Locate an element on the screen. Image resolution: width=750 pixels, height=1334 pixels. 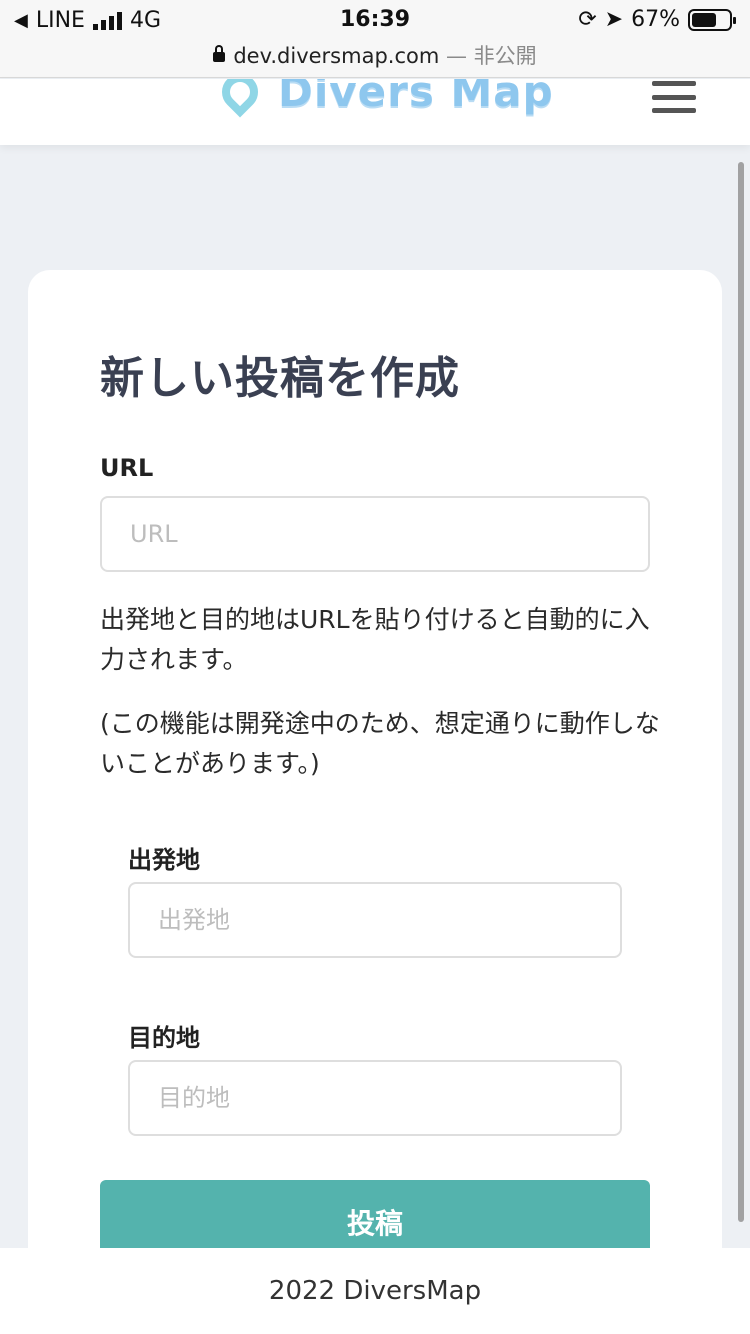
url-bar: dev.diversmap.com — 非公開 is located at coordinates (375, 59).